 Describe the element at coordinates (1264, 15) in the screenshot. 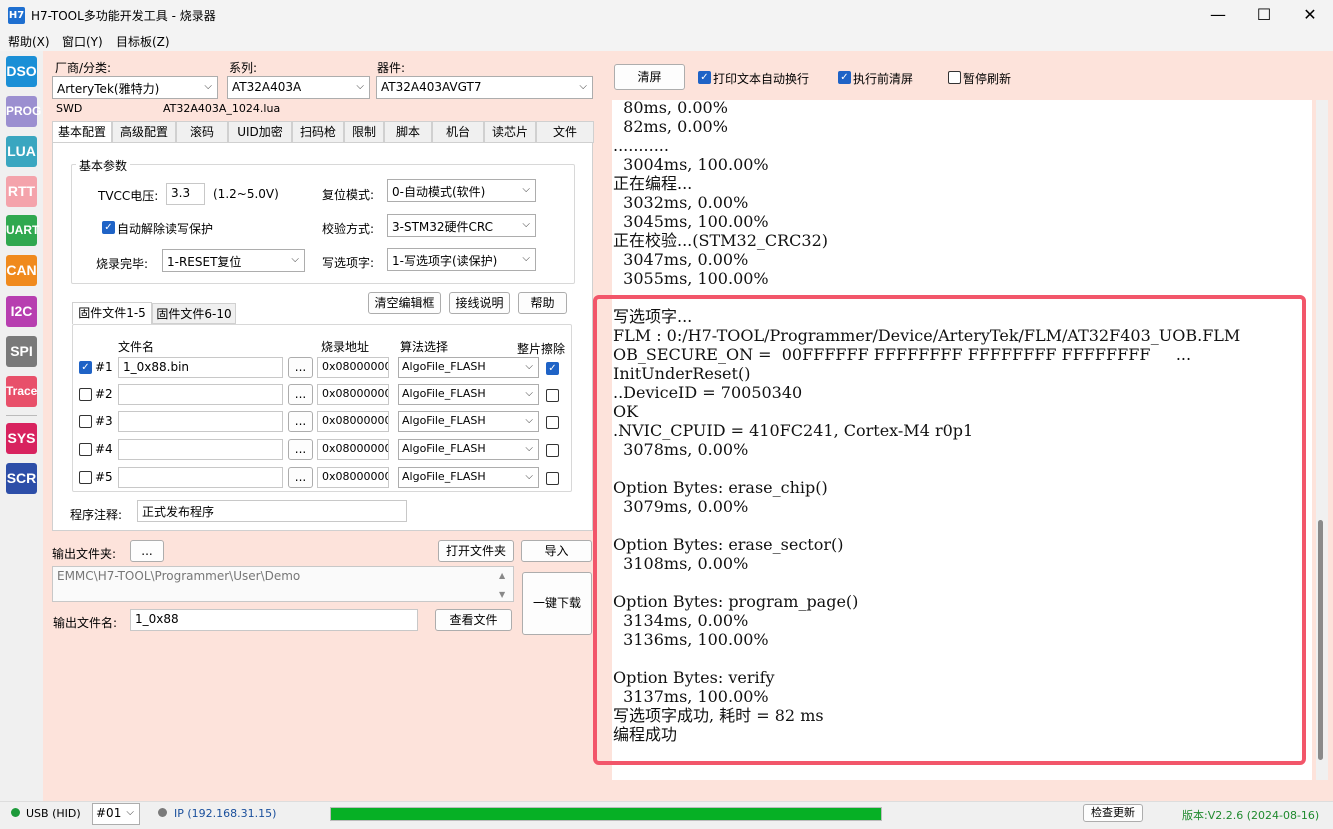

I see `maximize-button: ☐` at that location.